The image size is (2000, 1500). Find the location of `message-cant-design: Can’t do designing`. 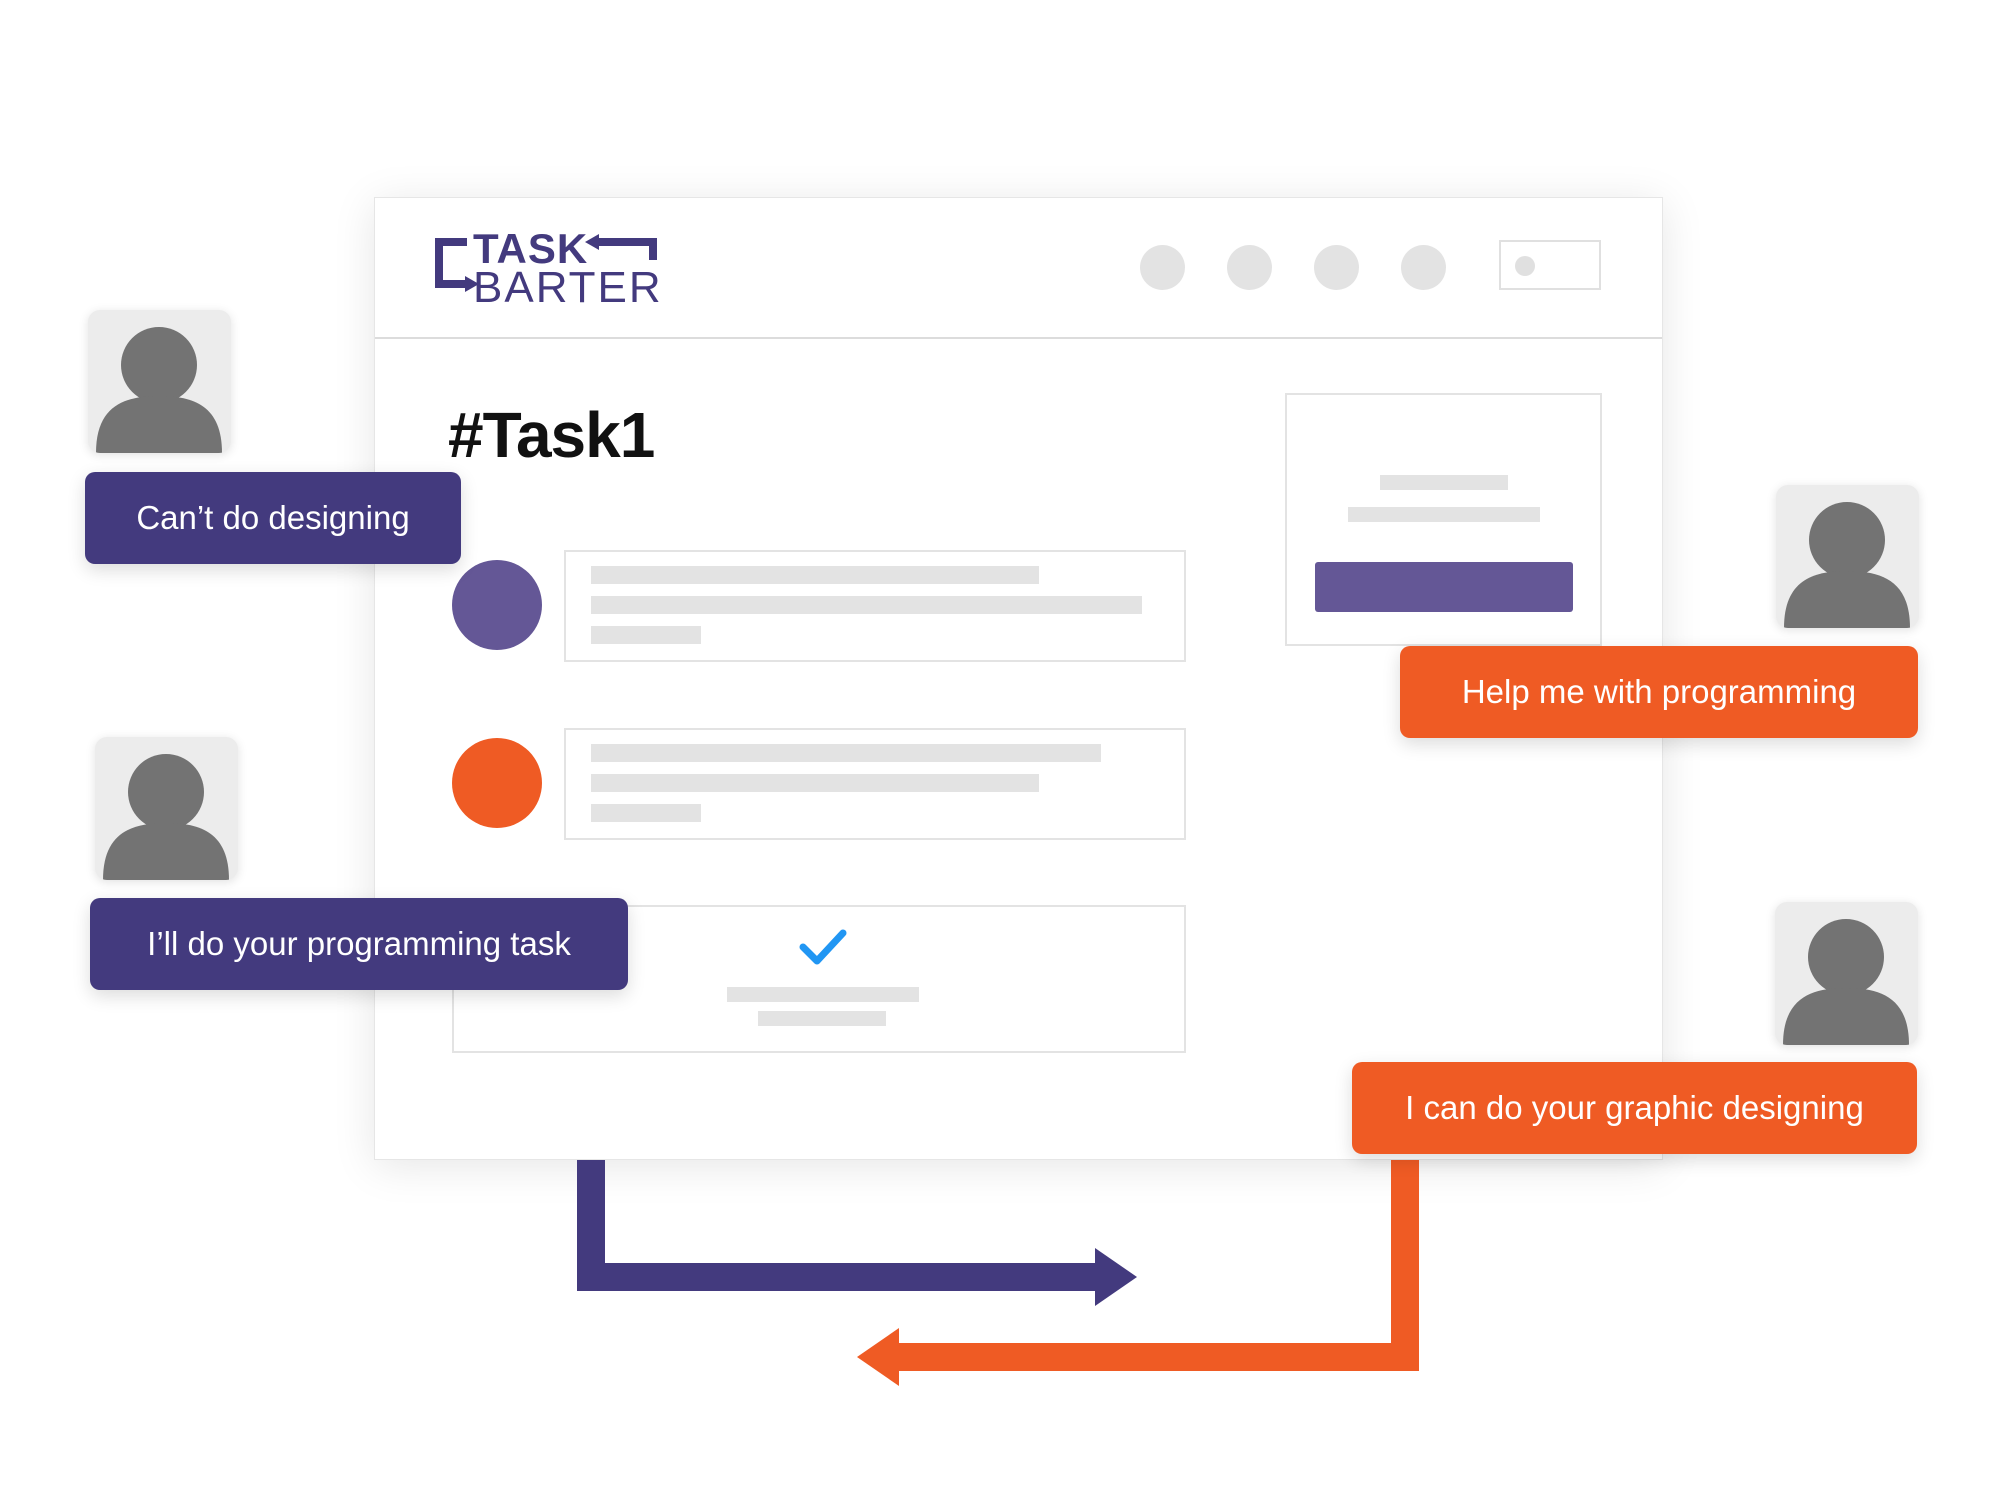

message-cant-design: Can’t do designing is located at coordinates (273, 518).